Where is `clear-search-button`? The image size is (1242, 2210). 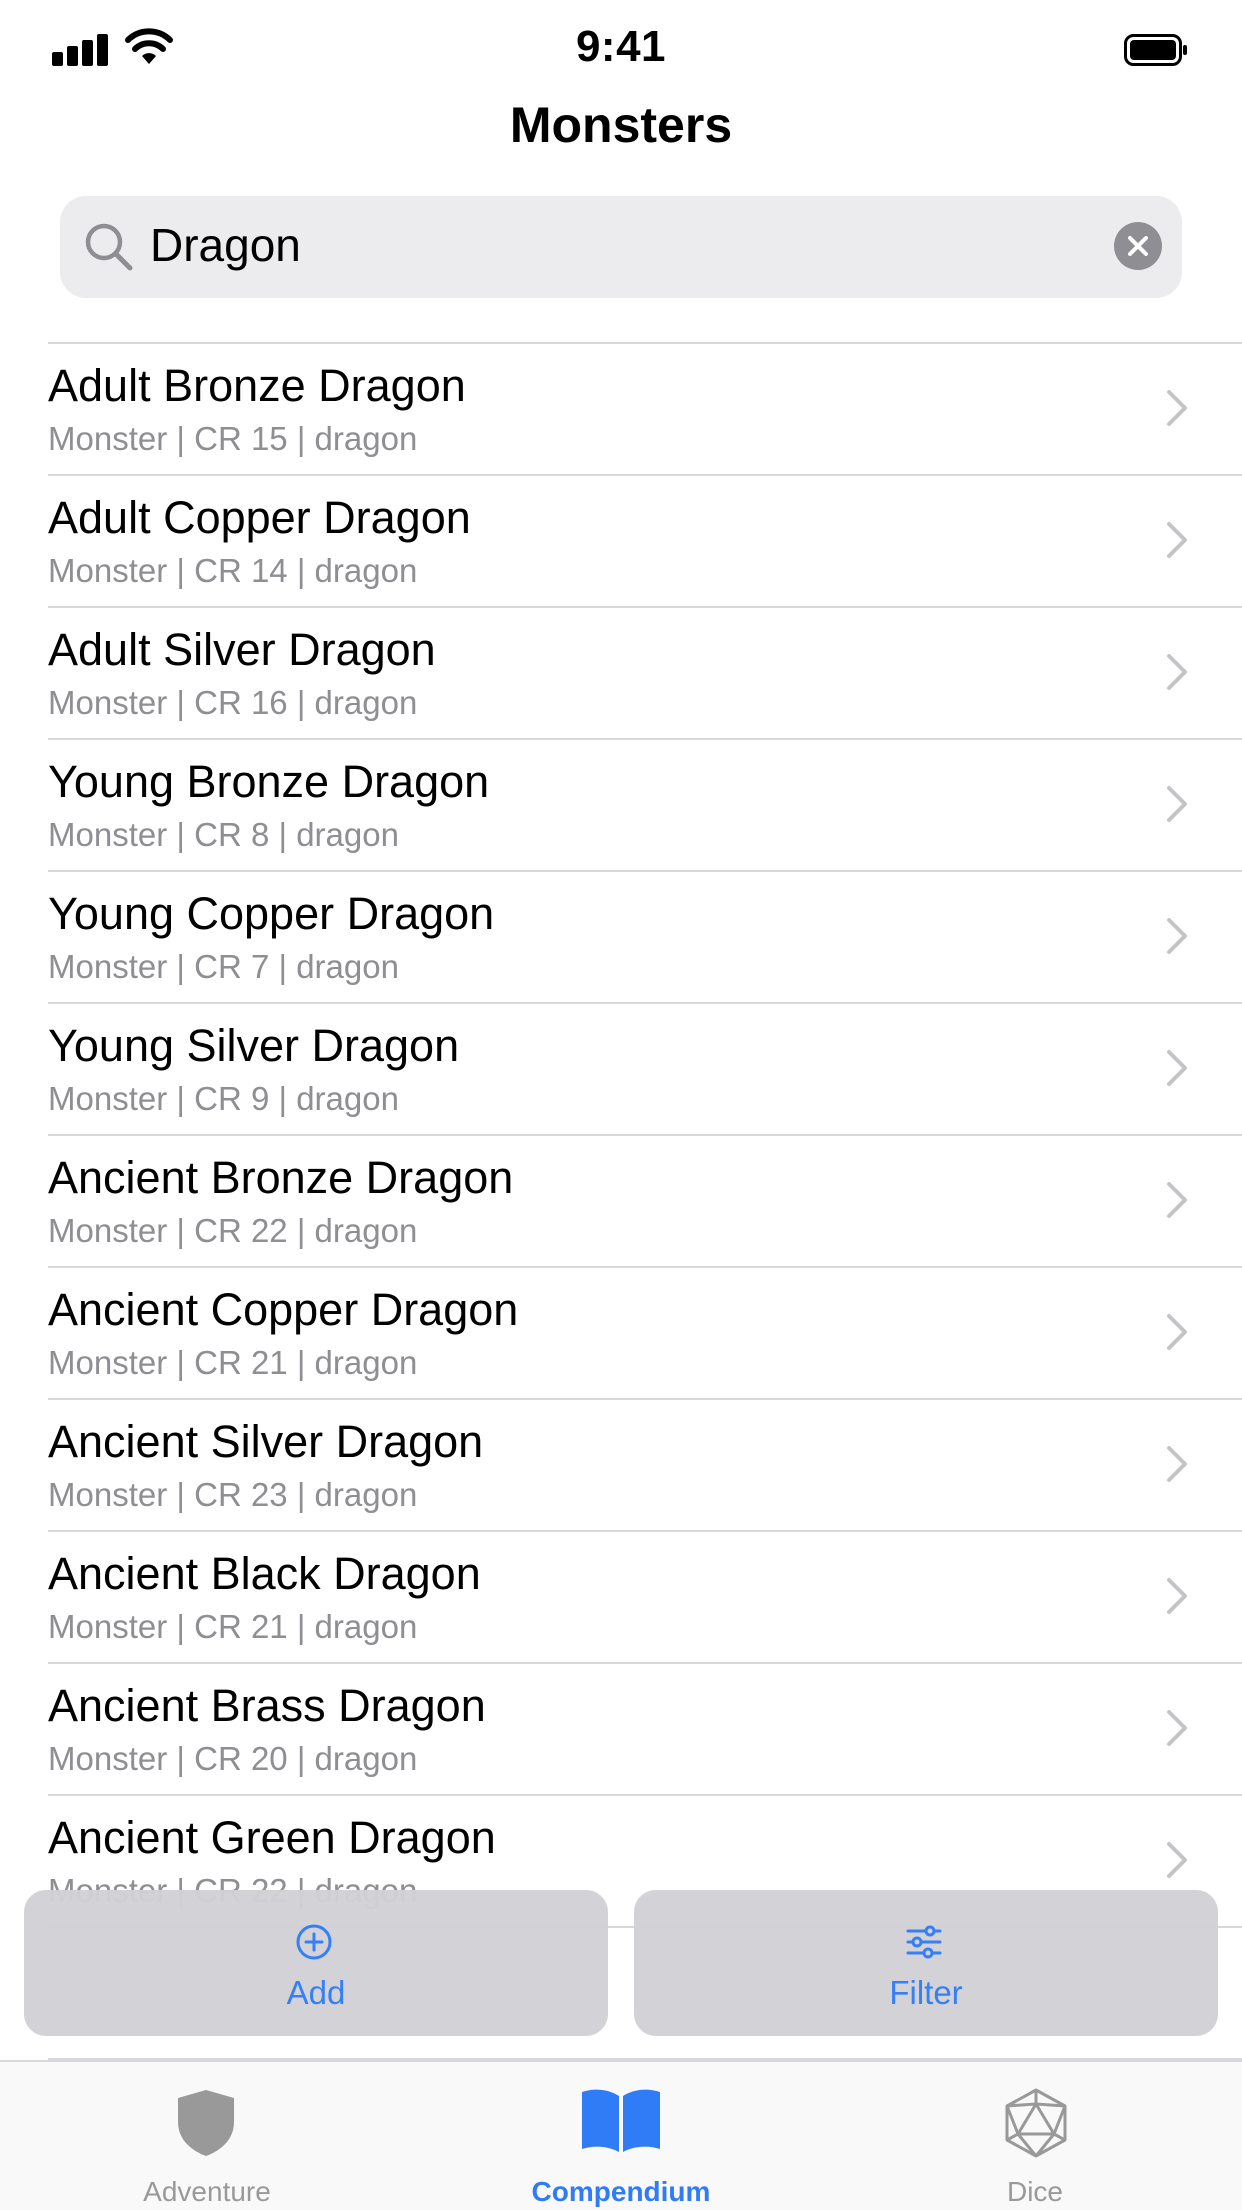 clear-search-button is located at coordinates (1138, 246).